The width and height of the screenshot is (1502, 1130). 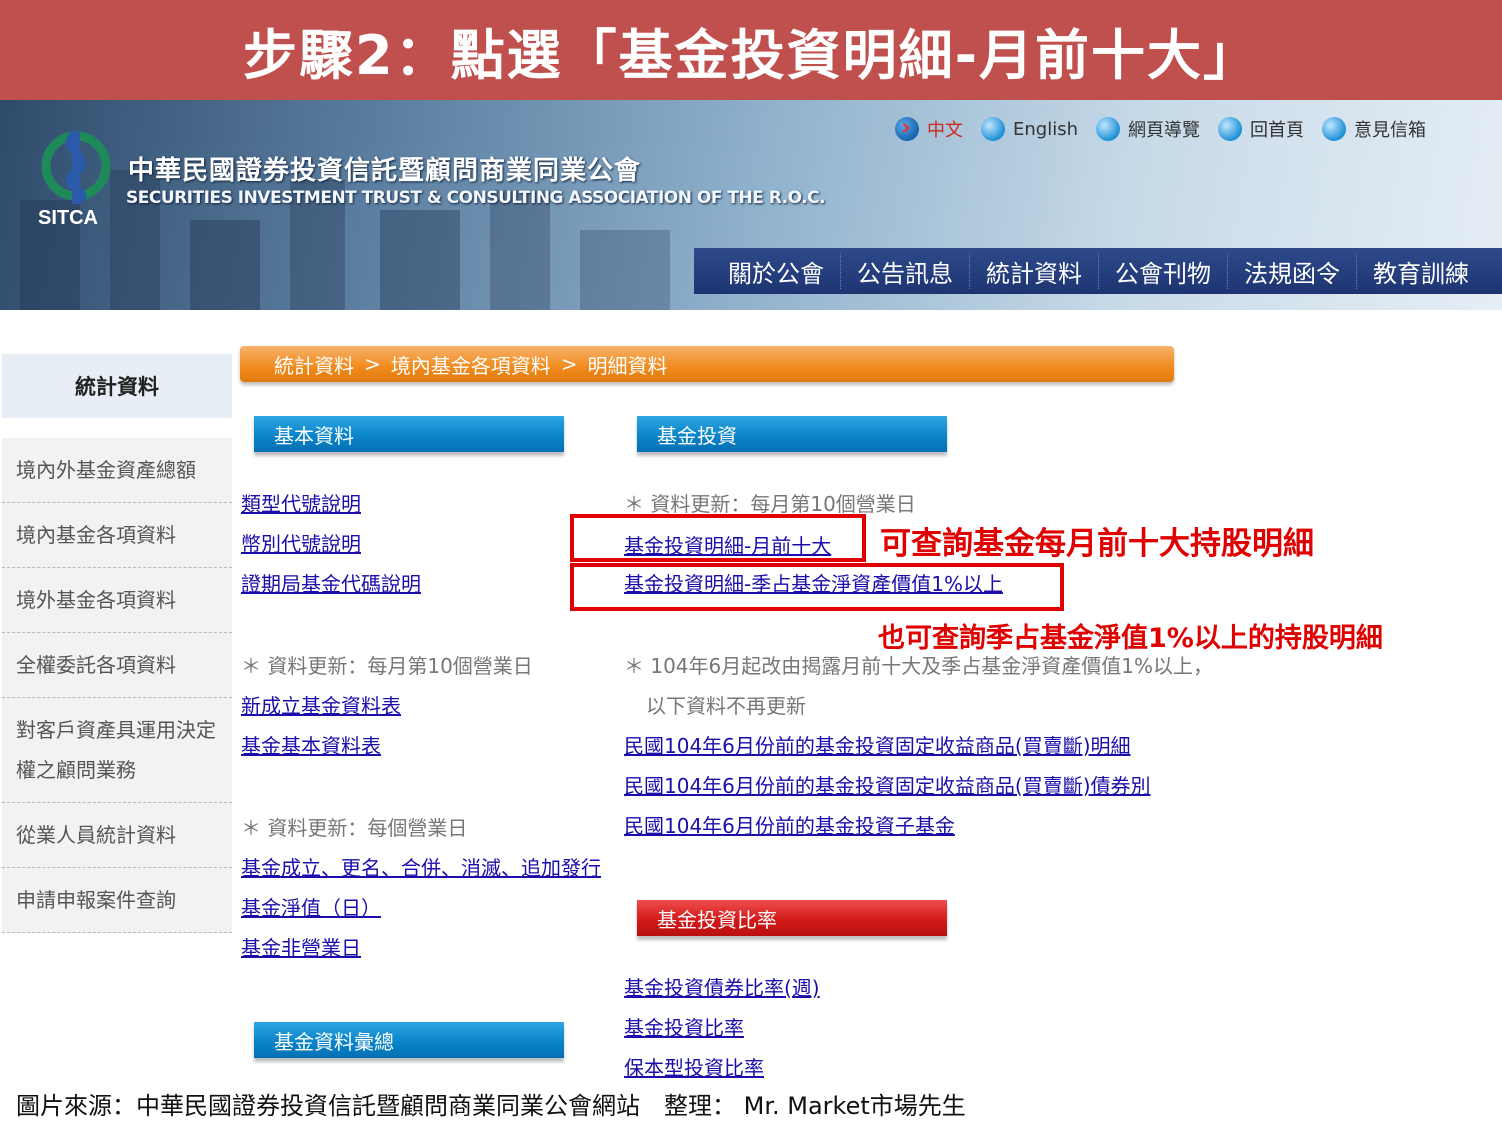 What do you see at coordinates (117, 535) in the screenshot?
I see `sidebar-item-domestic-funds: 境內基金各項資料` at bounding box center [117, 535].